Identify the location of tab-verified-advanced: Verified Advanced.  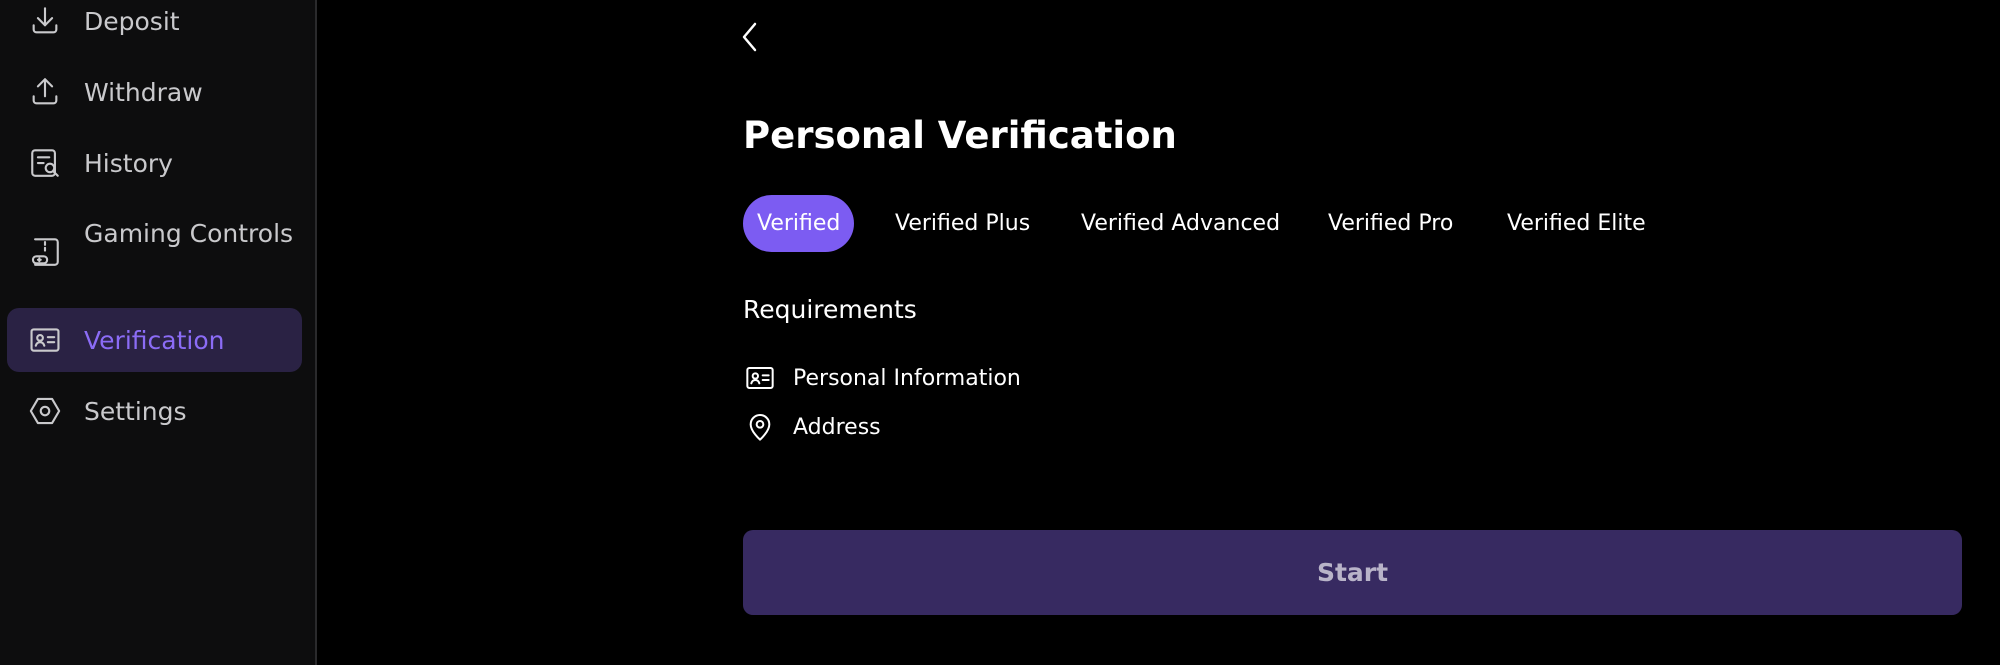
(1180, 223).